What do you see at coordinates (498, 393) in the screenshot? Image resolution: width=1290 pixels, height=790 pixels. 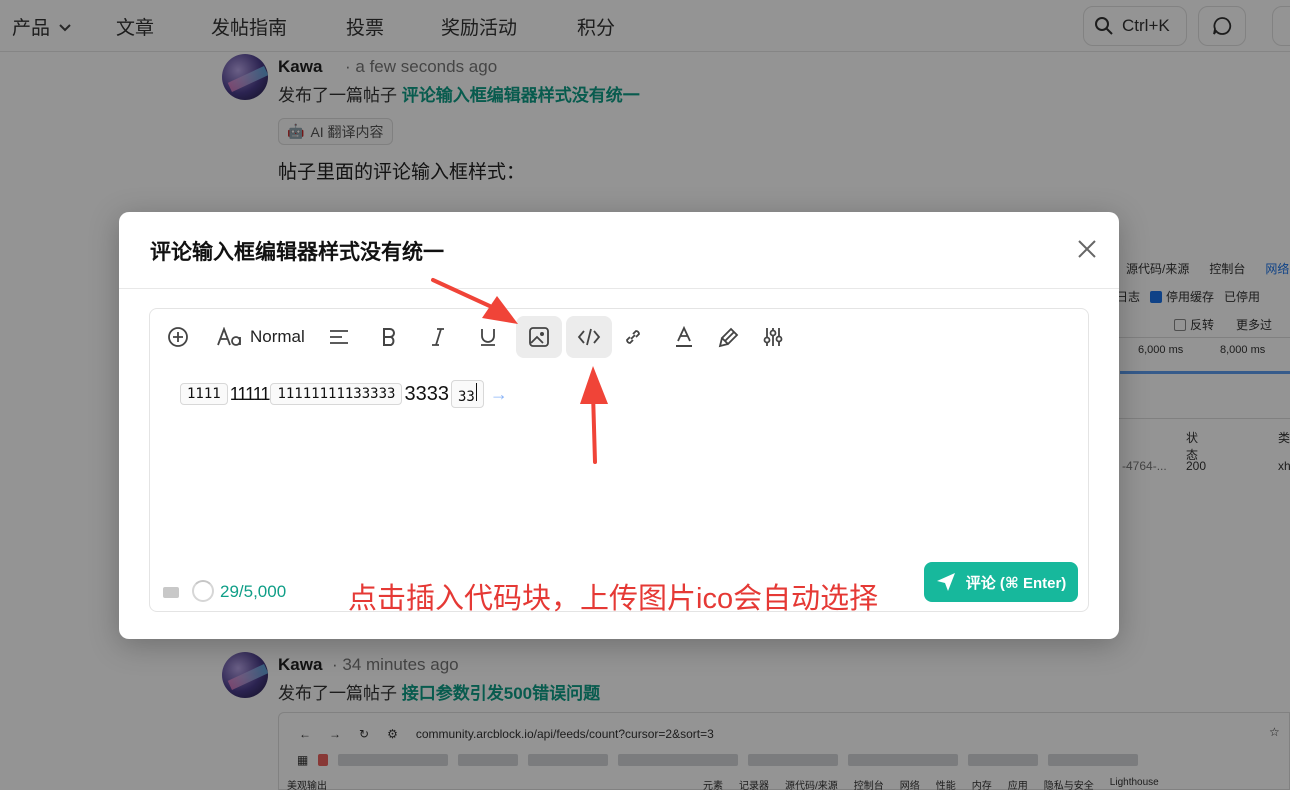 I see `arrow-right-icon: →` at bounding box center [498, 393].